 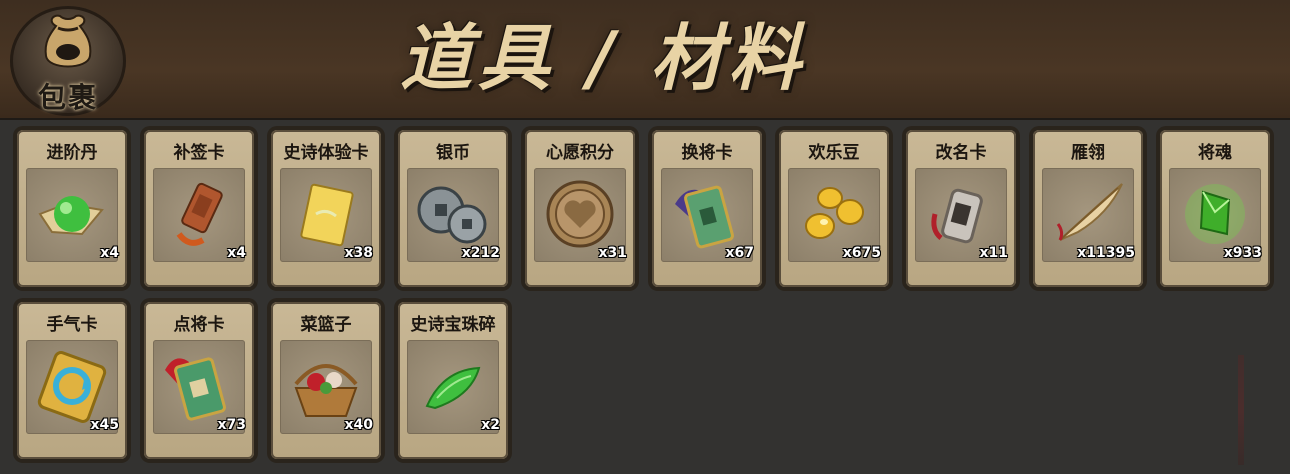 What do you see at coordinates (453, 153) in the screenshot?
I see `item-name: 银币` at bounding box center [453, 153].